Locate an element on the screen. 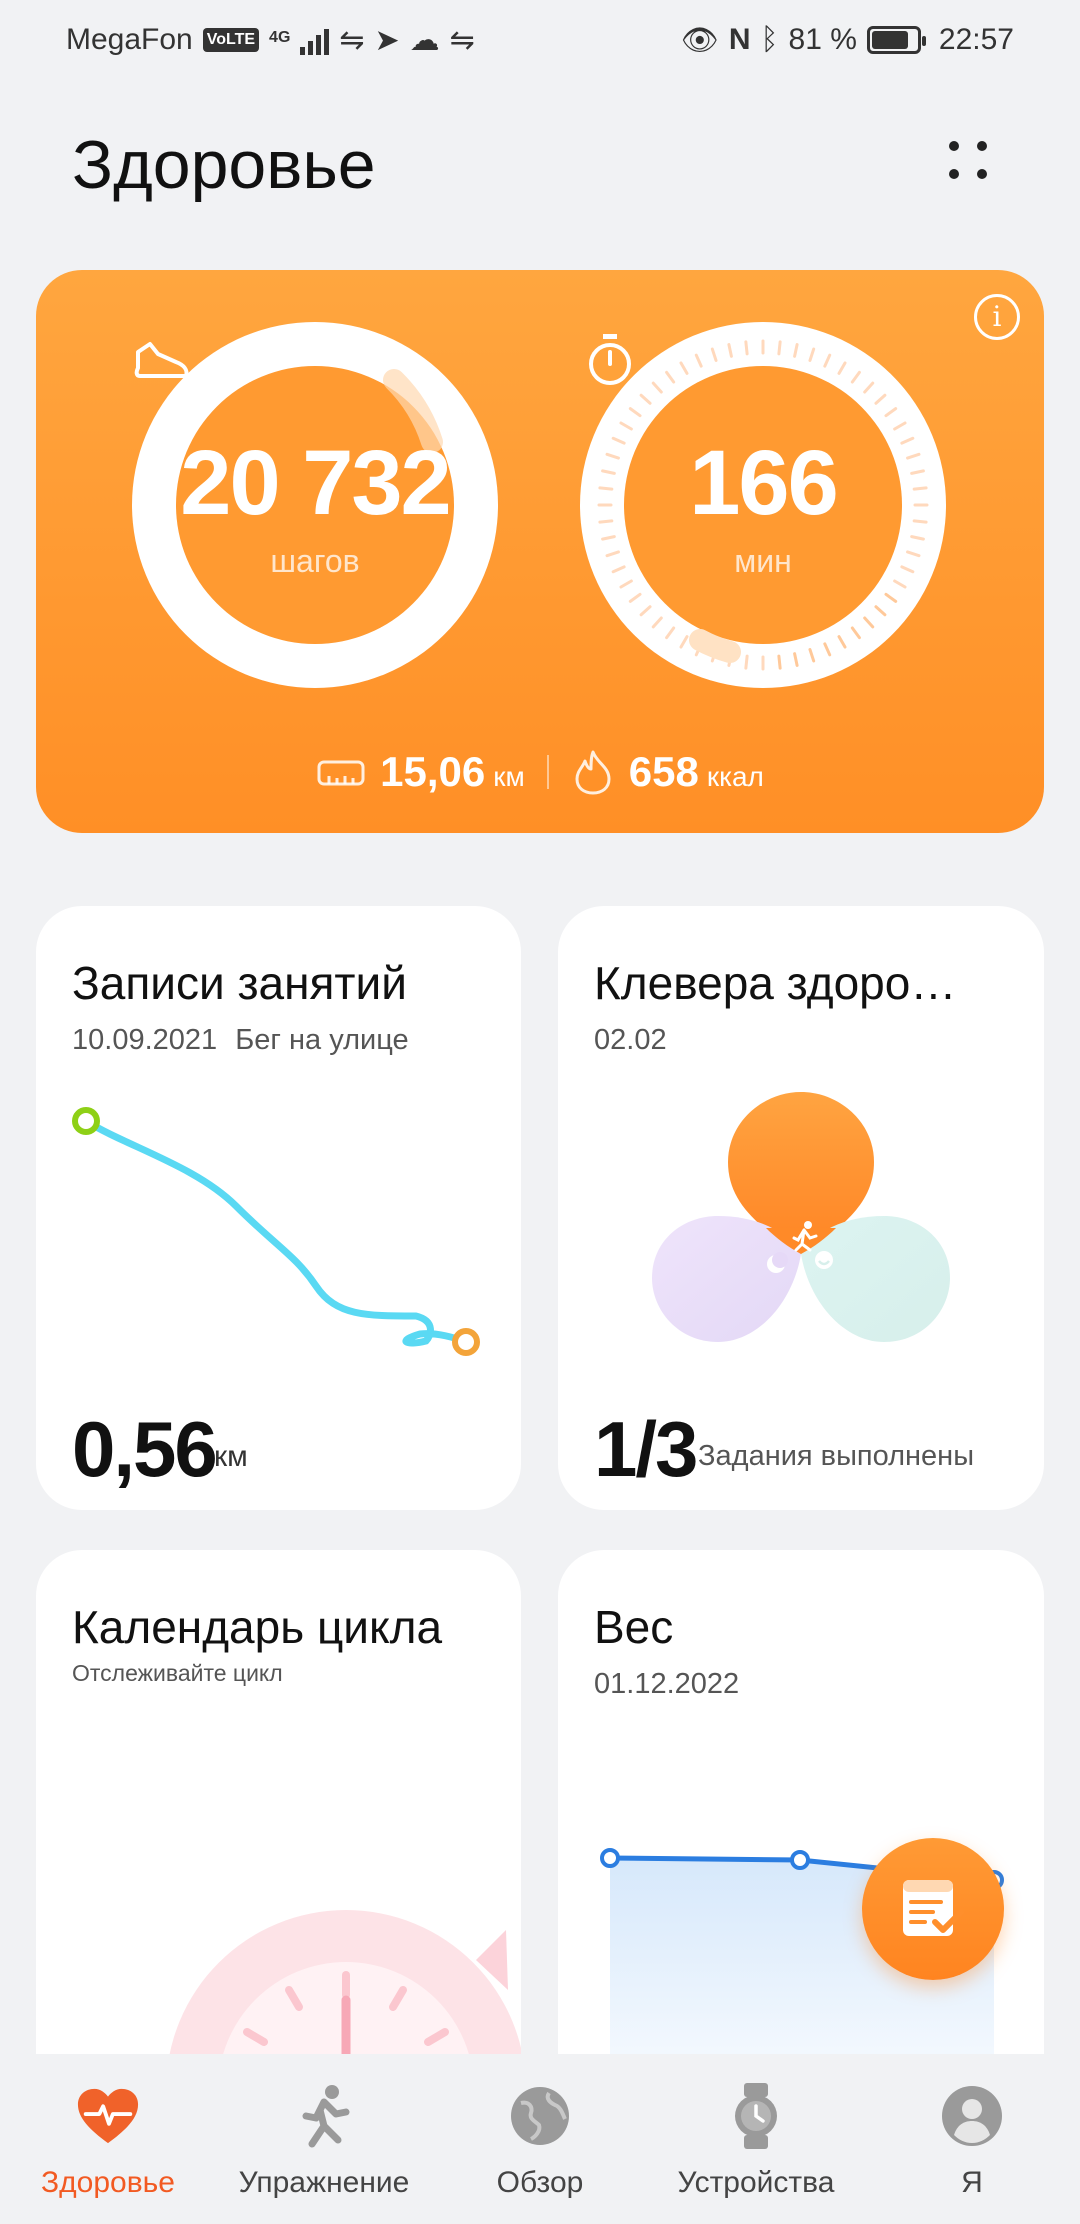 Image resolution: width=1080 pixels, height=2224 pixels. checklist-icon is located at coordinates (933, 1908).